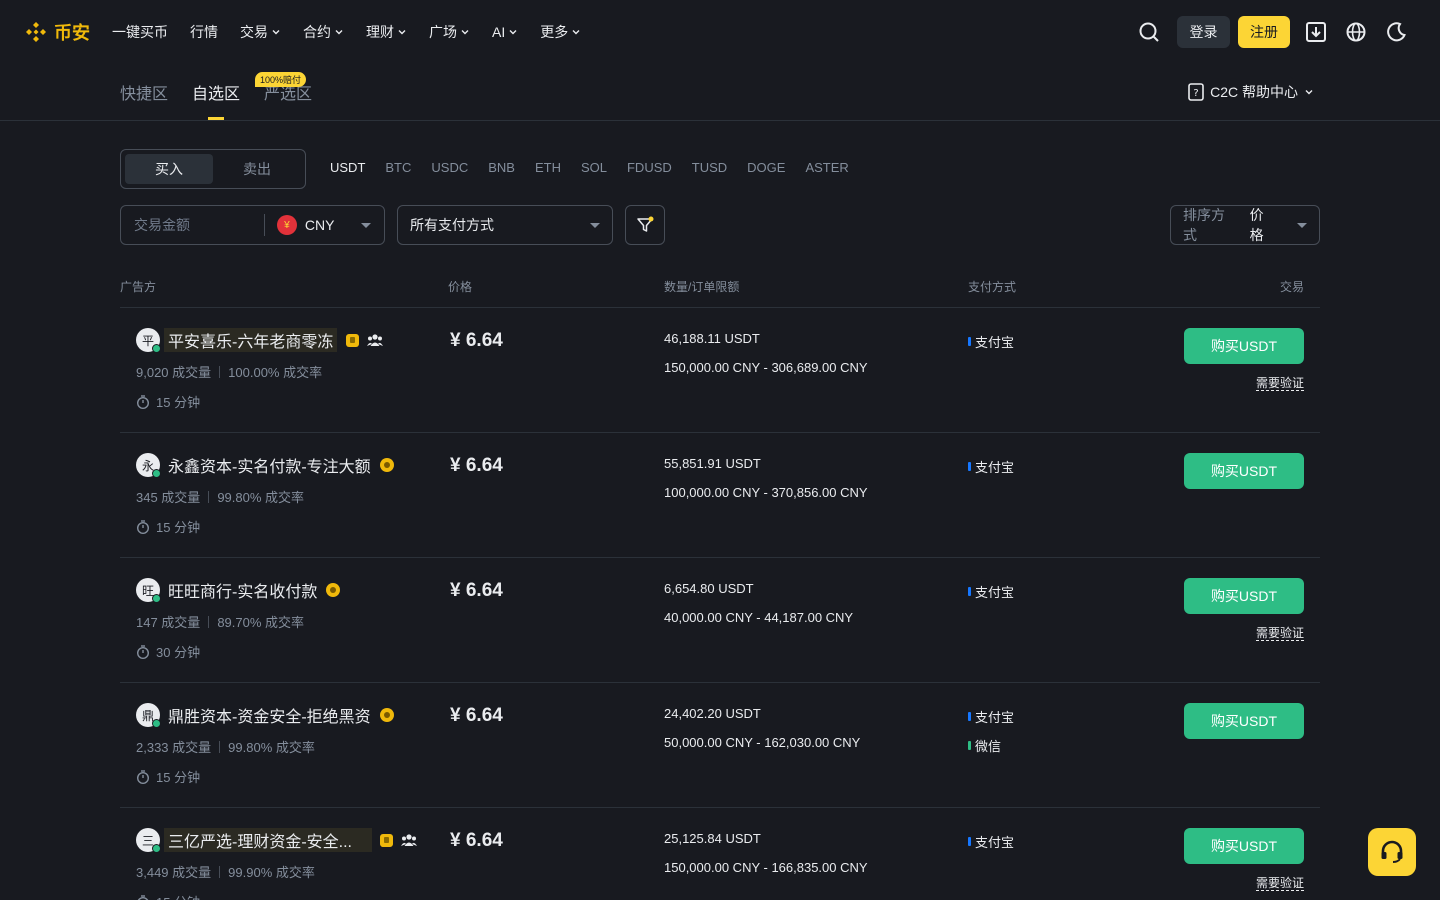  What do you see at coordinates (57, 32) in the screenshot?
I see `binance-logo: 币安` at bounding box center [57, 32].